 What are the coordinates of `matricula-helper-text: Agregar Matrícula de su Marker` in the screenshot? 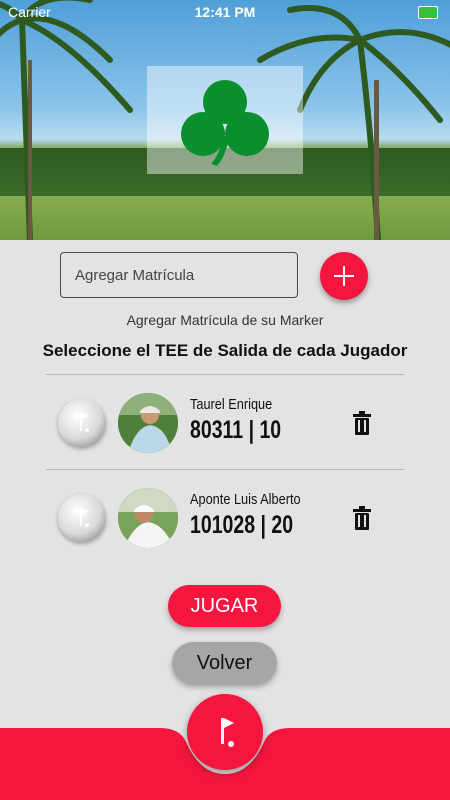 It's located at (225, 320).